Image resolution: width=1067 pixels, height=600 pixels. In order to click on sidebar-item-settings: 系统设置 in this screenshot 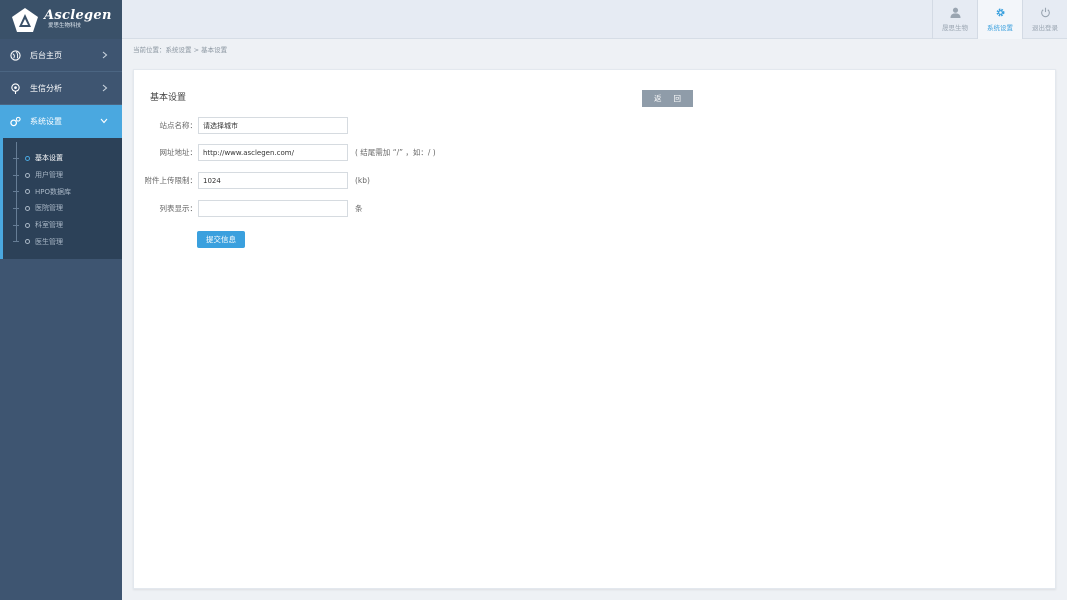, I will do `click(61, 121)`.